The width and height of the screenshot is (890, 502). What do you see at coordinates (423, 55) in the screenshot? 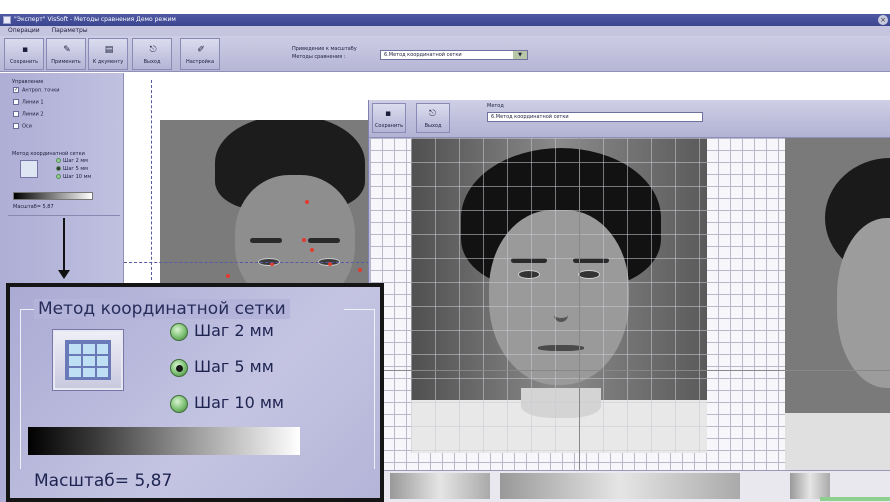
I see `method-select-value: 6.Метод координатной сетки` at bounding box center [423, 55].